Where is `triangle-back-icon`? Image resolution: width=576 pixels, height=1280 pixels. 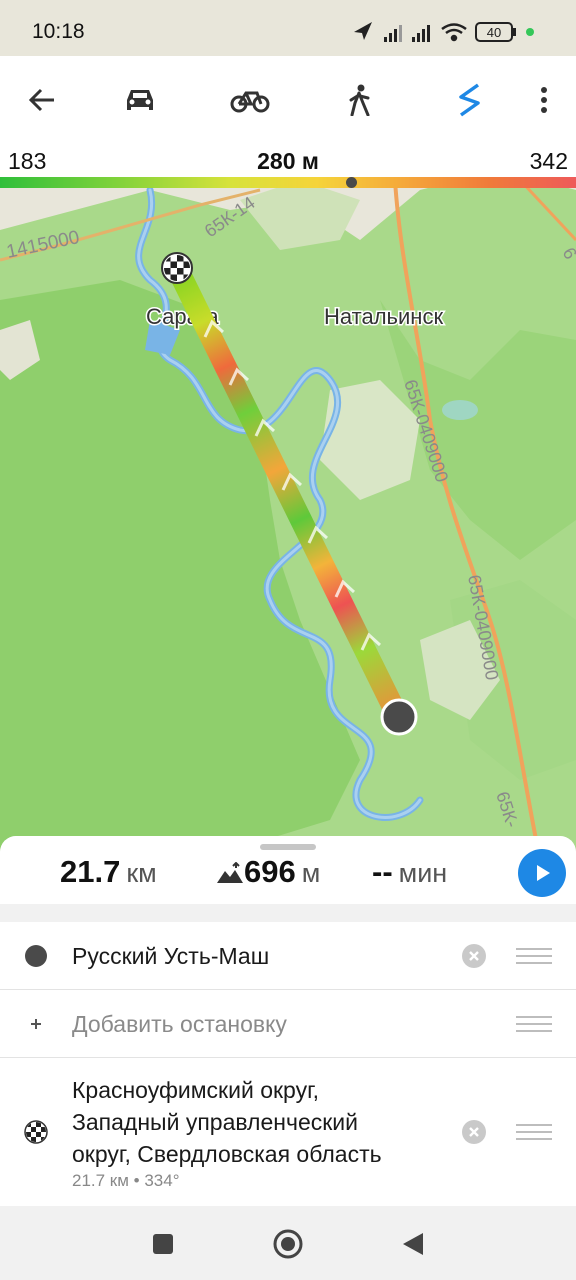
triangle-back-icon is located at coordinates (413, 1244).